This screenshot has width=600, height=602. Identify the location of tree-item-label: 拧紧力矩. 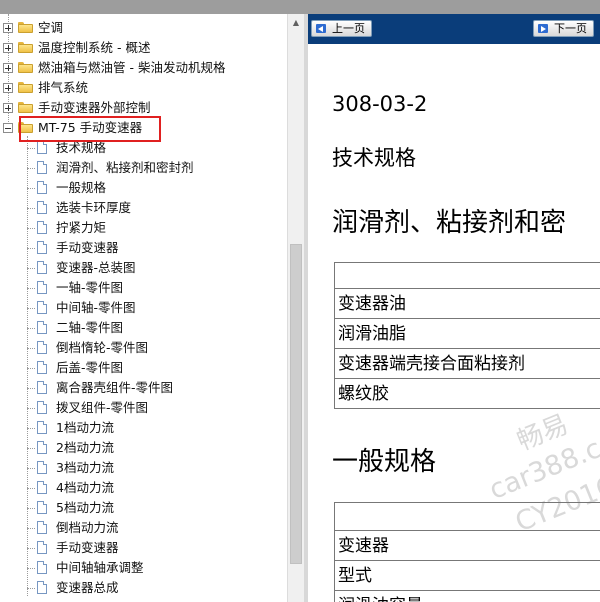
(81, 227).